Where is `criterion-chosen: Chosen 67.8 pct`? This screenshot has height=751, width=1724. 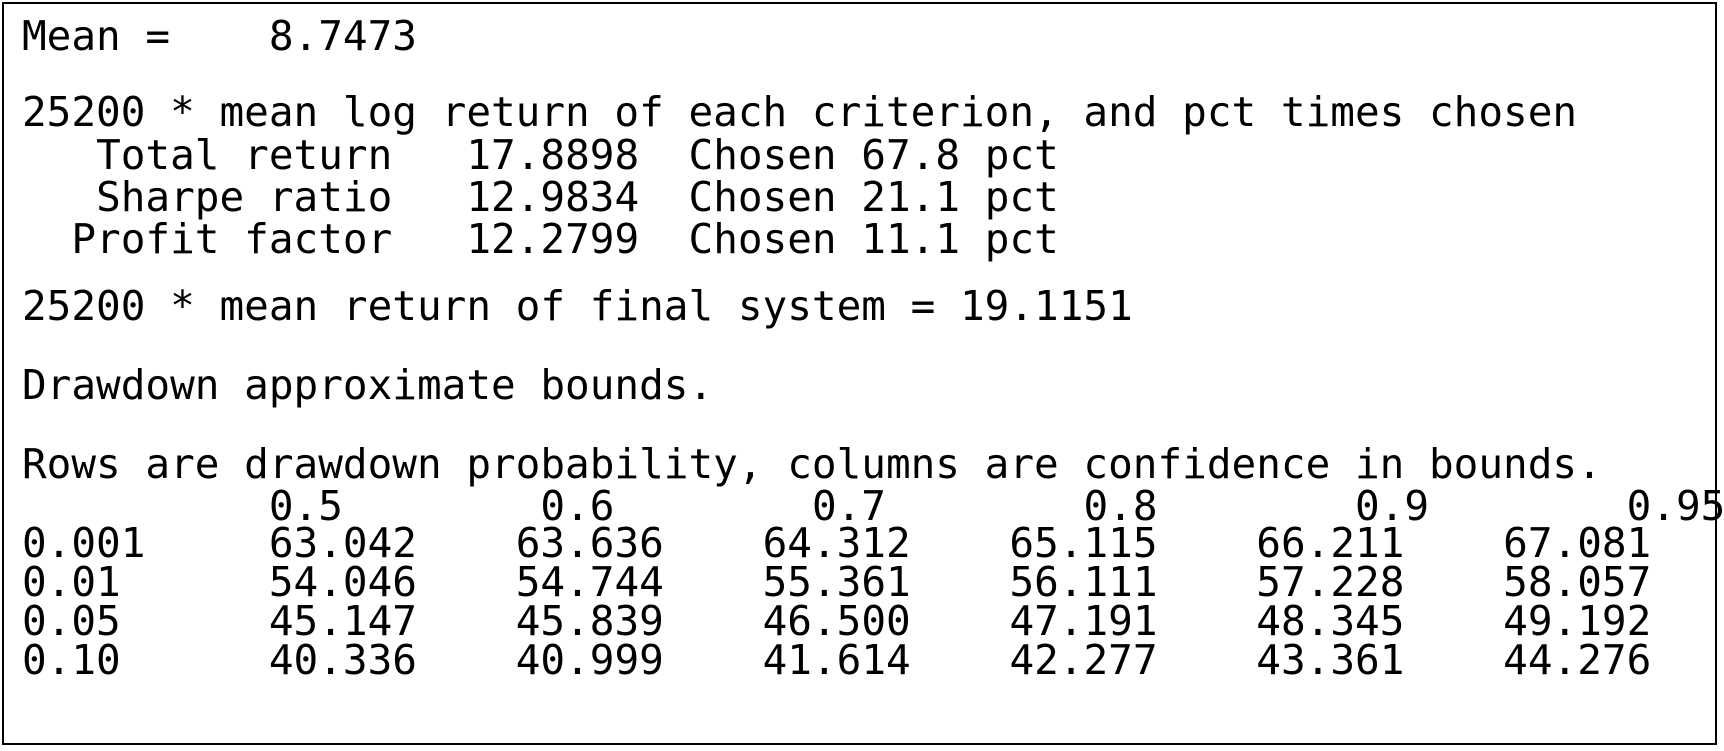 criterion-chosen: Chosen 67.8 pct is located at coordinates (873, 155).